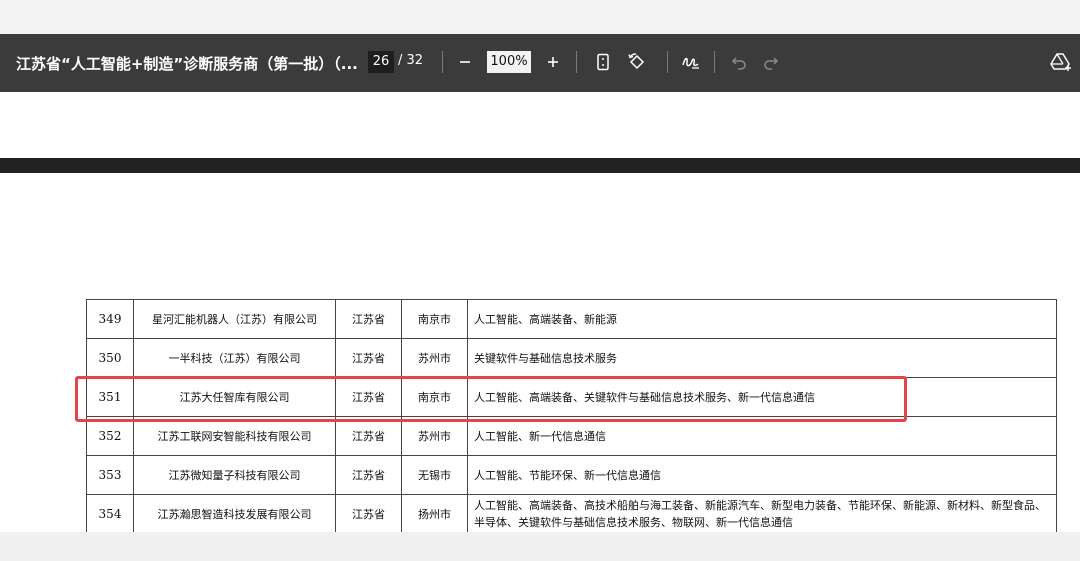 This screenshot has height=561, width=1080. What do you see at coordinates (110, 319) in the screenshot?
I see `row-number: 349` at bounding box center [110, 319].